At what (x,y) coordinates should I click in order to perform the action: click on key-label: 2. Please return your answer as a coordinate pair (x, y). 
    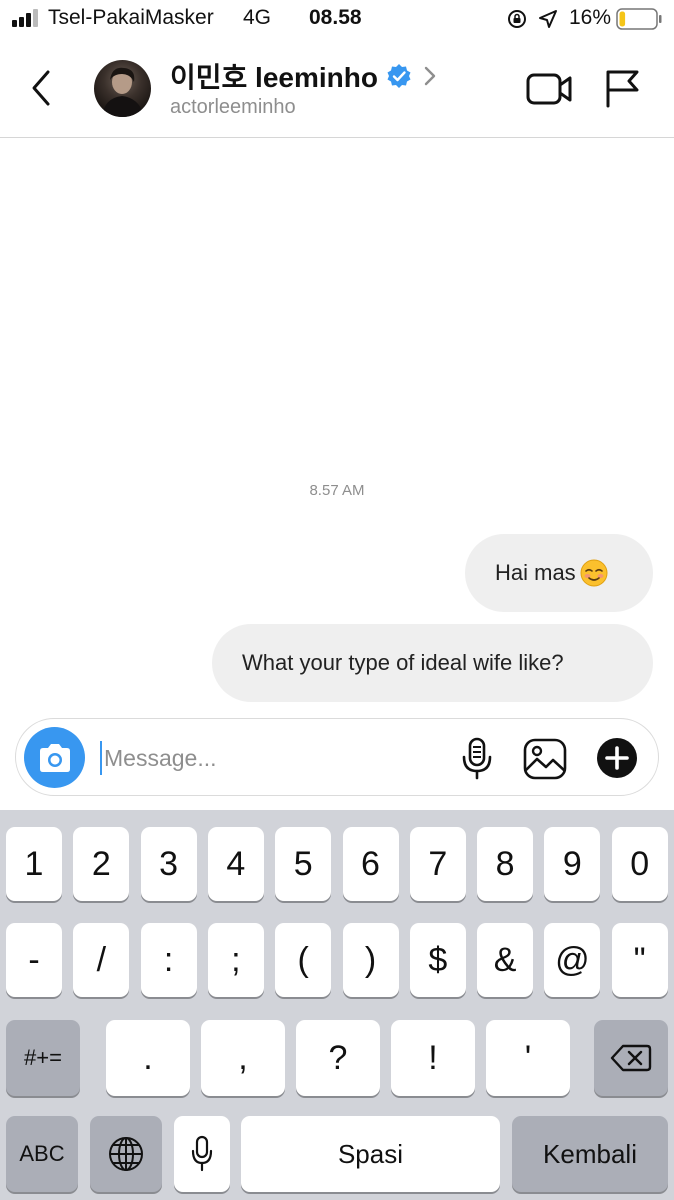
    Looking at the image, I should click on (101, 863).